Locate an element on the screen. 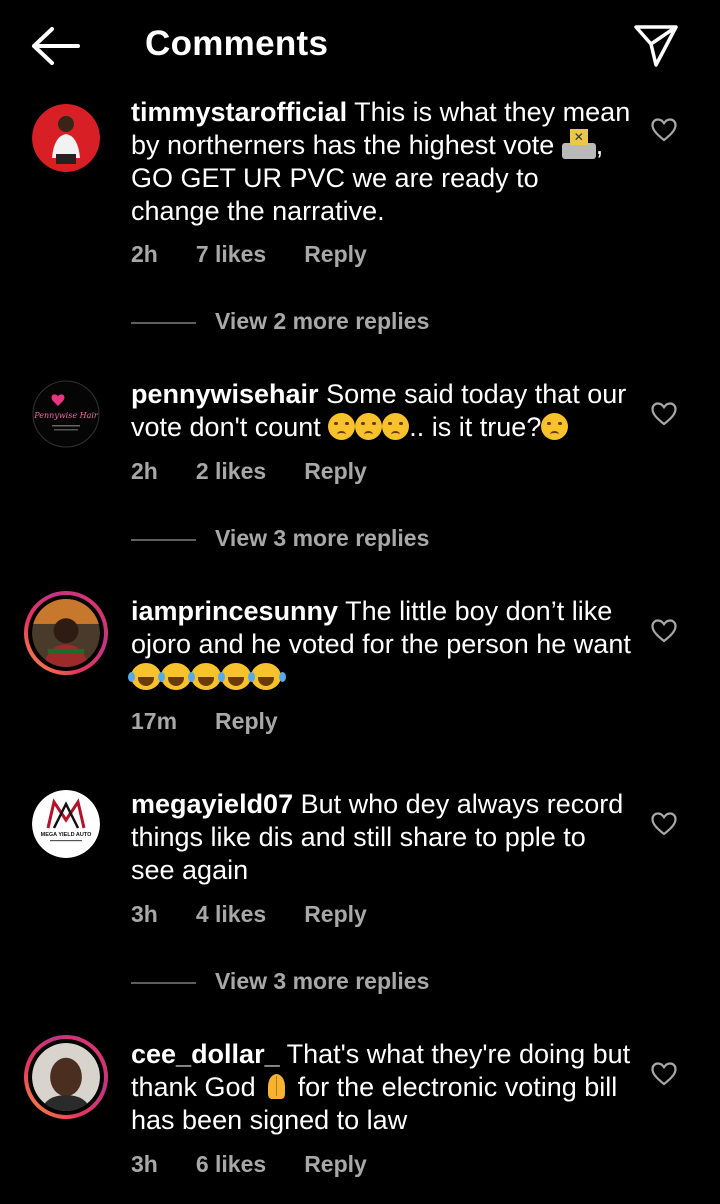  avatar-logo: MEGA YIELD AUTO is located at coordinates (66, 824).